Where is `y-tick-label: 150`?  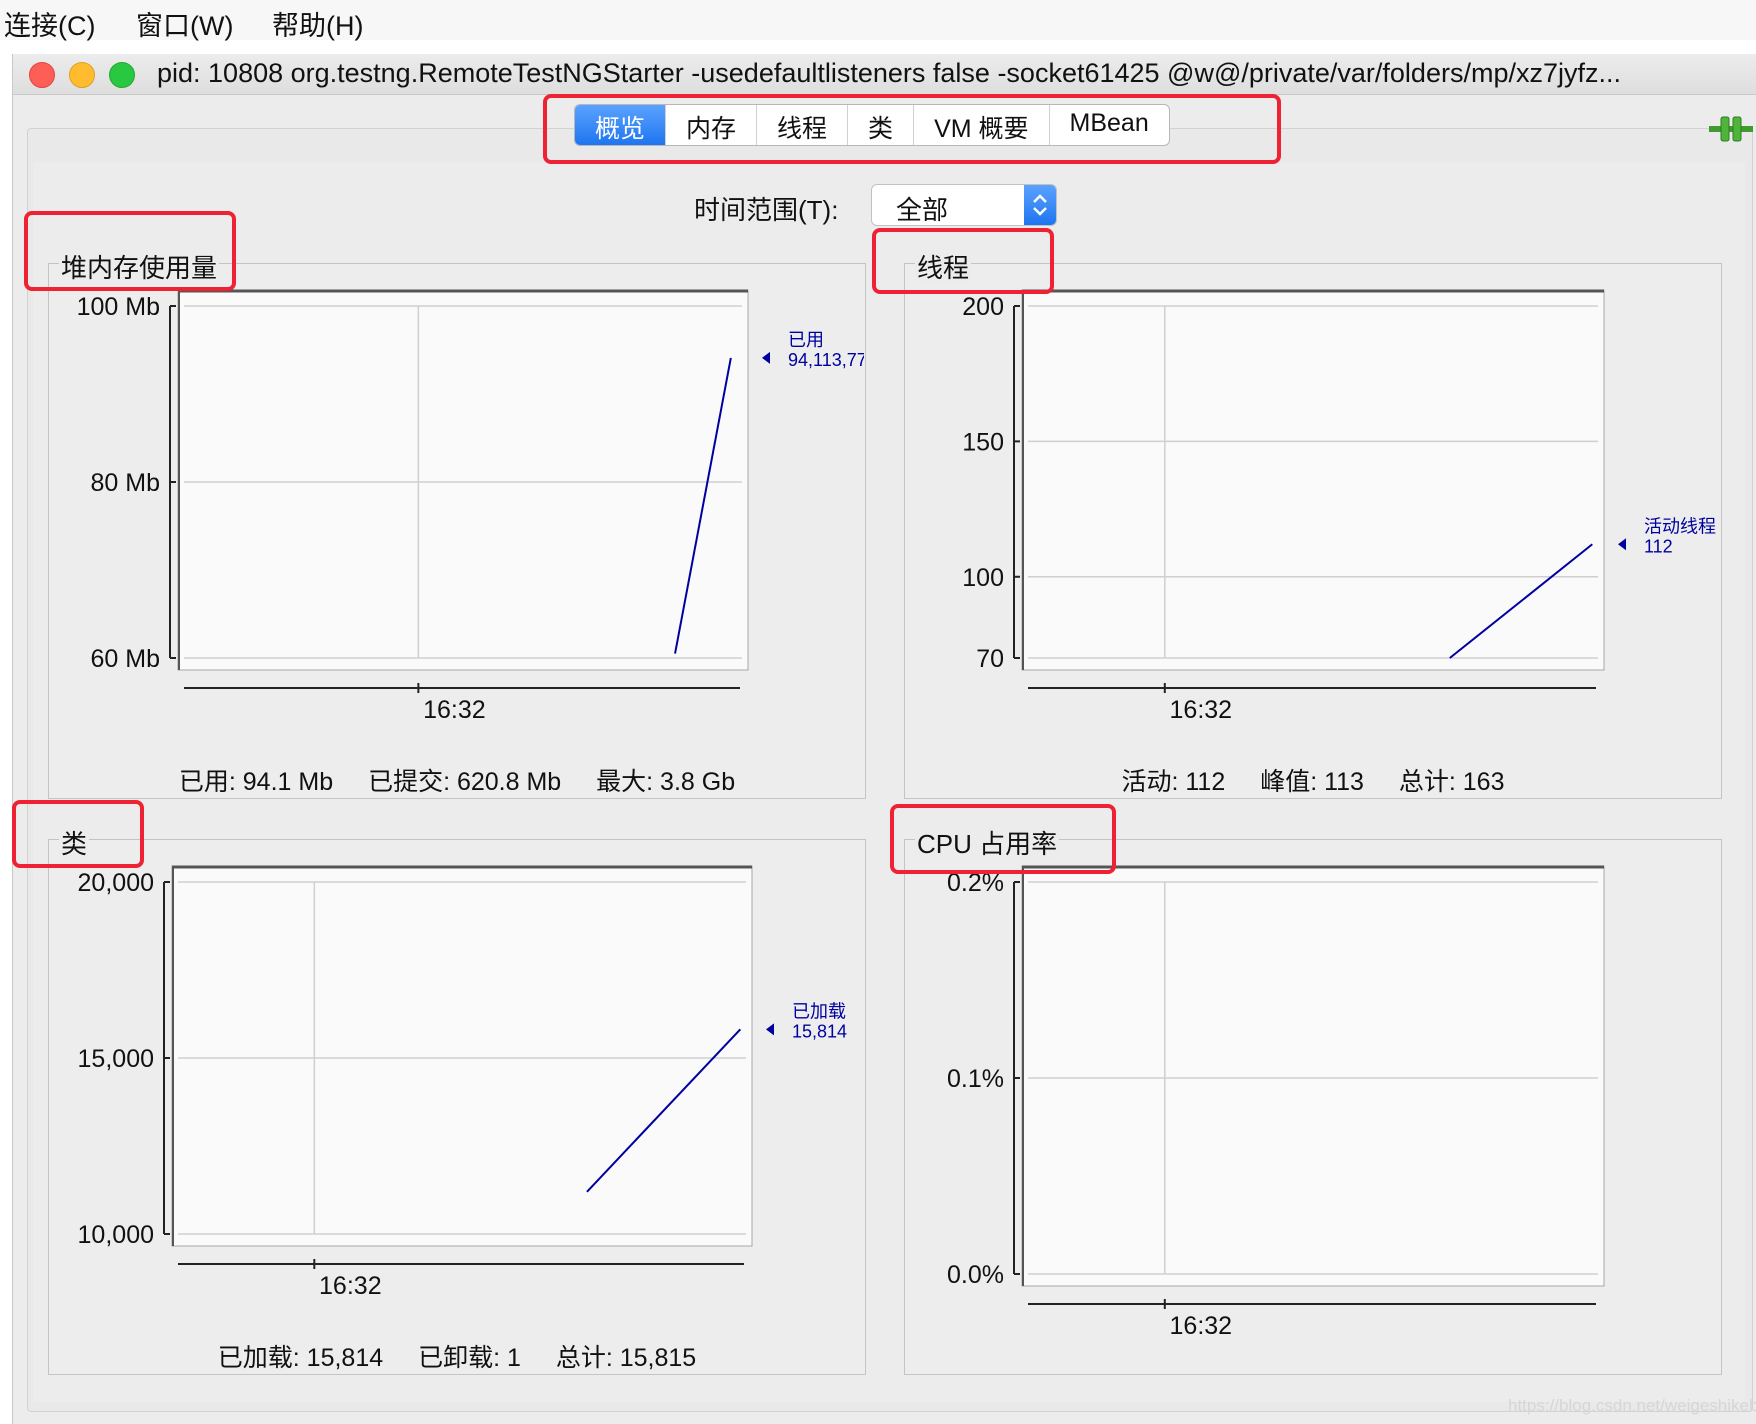
y-tick-label: 150 is located at coordinates (983, 442).